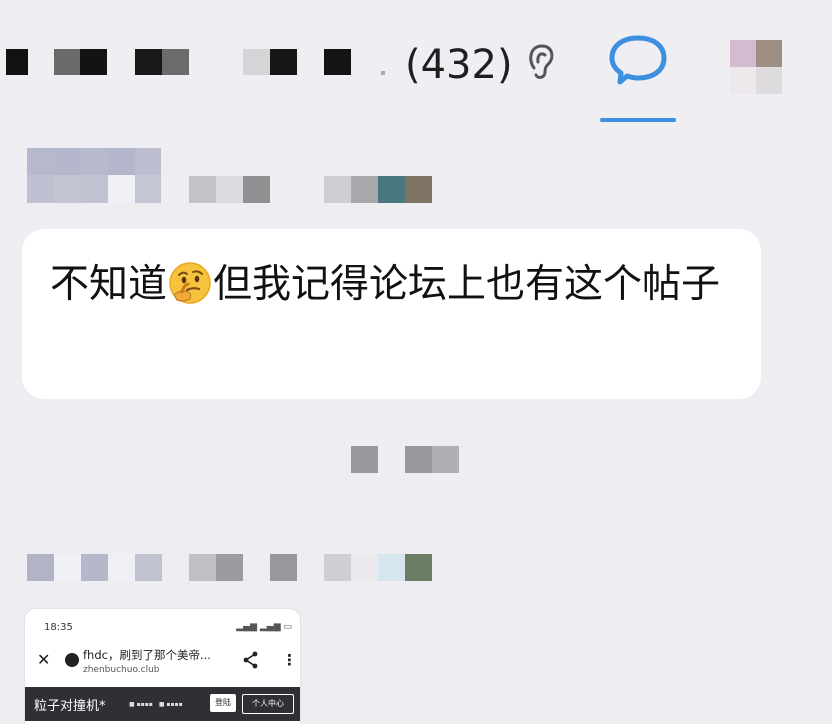 The width and height of the screenshot is (832, 724). Describe the element at coordinates (250, 660) in the screenshot. I see `share-icon` at that location.